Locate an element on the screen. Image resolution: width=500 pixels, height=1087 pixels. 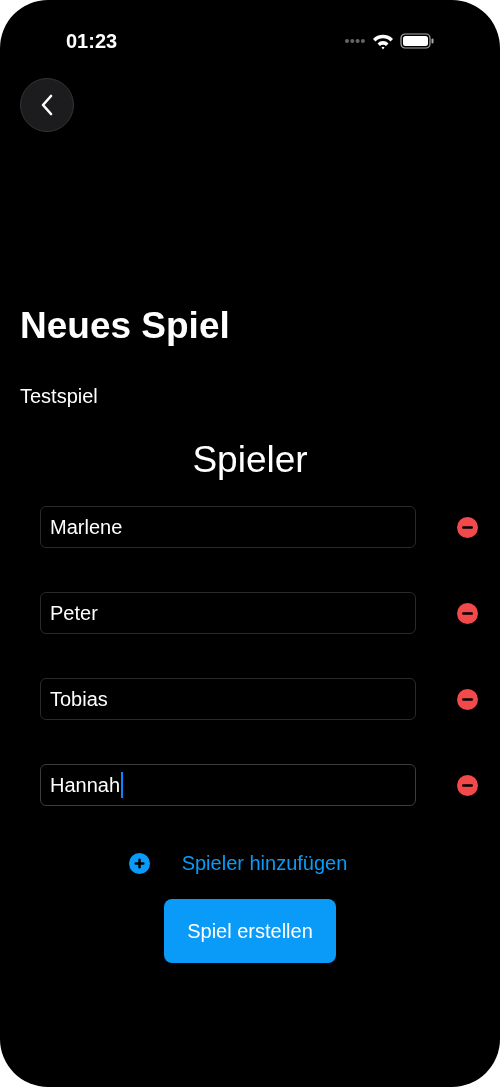
player-name-field: Marlene is located at coordinates (228, 527).